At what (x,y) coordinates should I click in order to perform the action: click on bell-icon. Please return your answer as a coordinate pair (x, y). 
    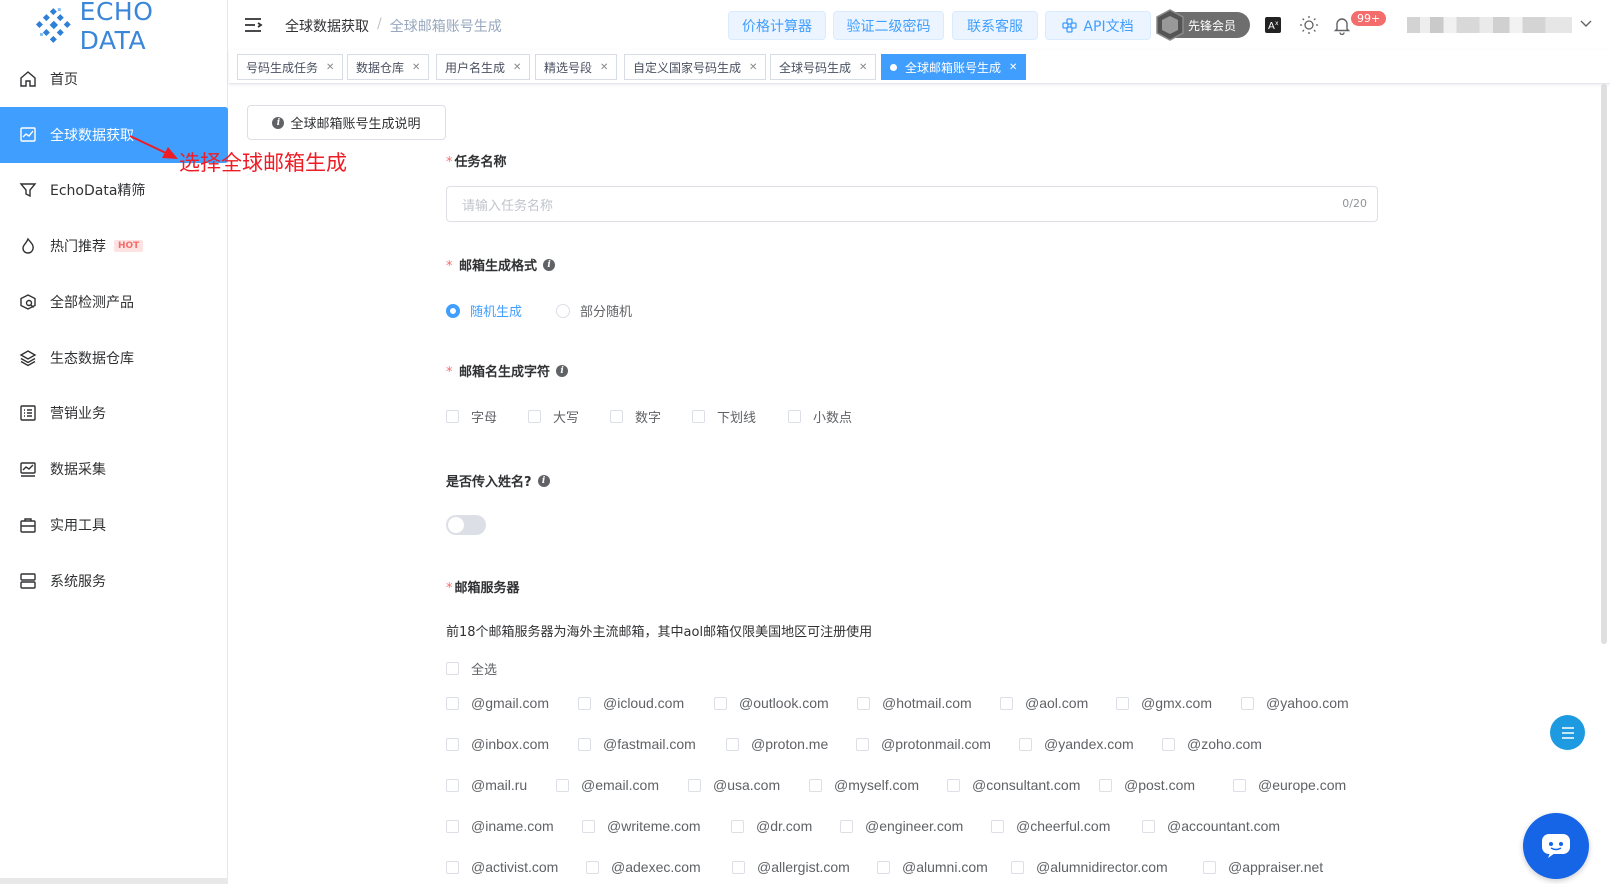
    Looking at the image, I should click on (1342, 25).